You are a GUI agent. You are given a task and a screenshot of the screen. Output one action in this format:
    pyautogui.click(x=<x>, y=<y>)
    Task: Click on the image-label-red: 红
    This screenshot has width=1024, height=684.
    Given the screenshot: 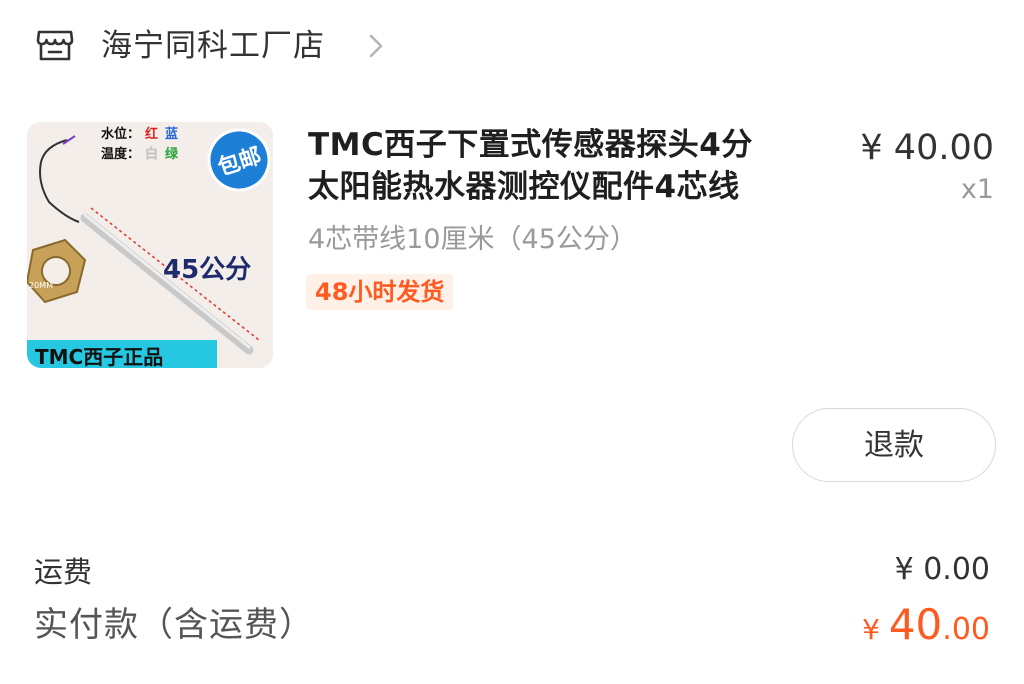 What is the action you would take?
    pyautogui.click(x=151, y=134)
    